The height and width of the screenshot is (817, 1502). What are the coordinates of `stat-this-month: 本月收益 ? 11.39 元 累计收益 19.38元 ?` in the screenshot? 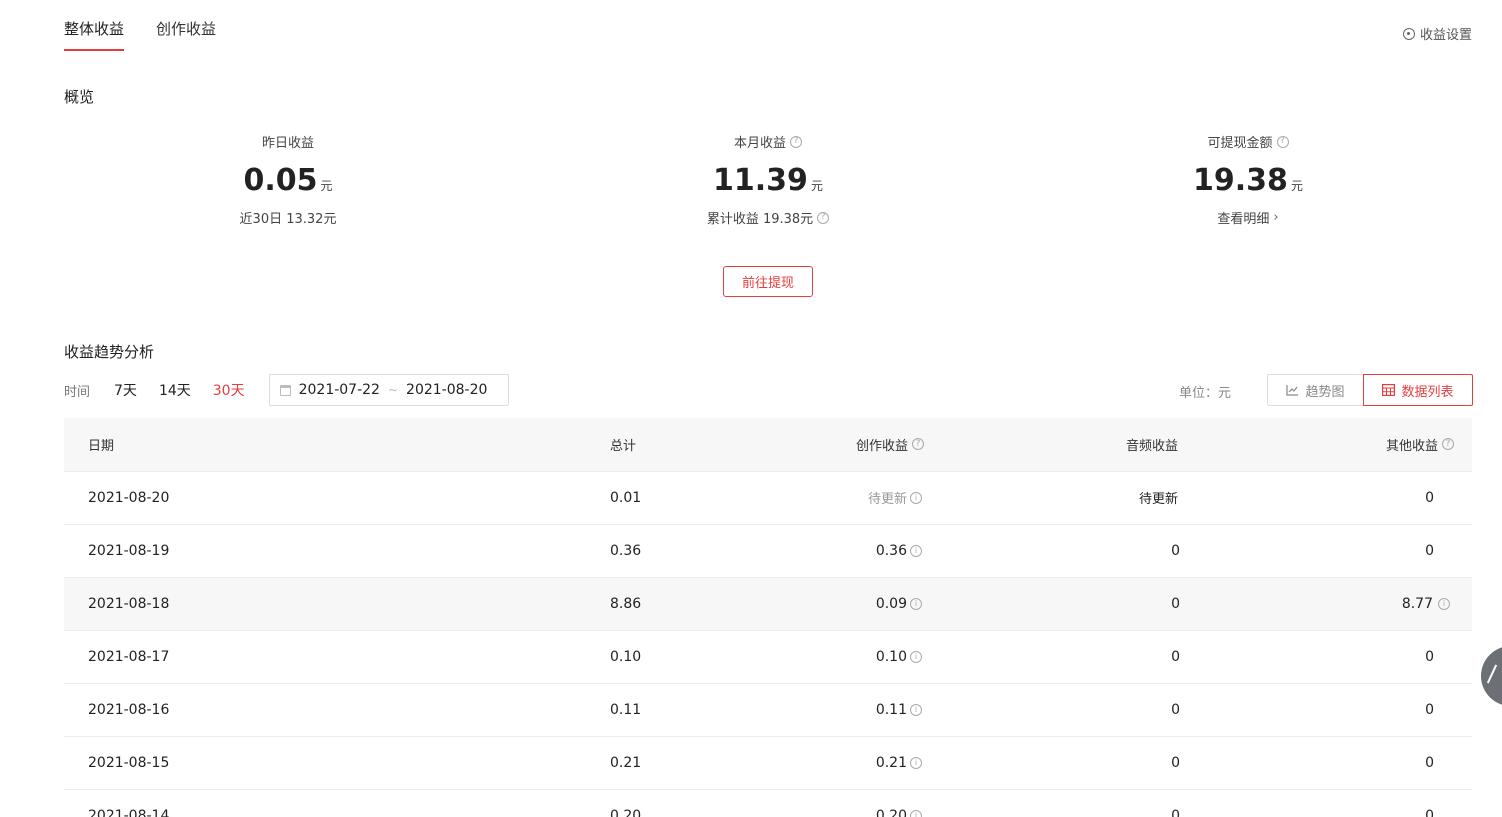 It's located at (768, 179).